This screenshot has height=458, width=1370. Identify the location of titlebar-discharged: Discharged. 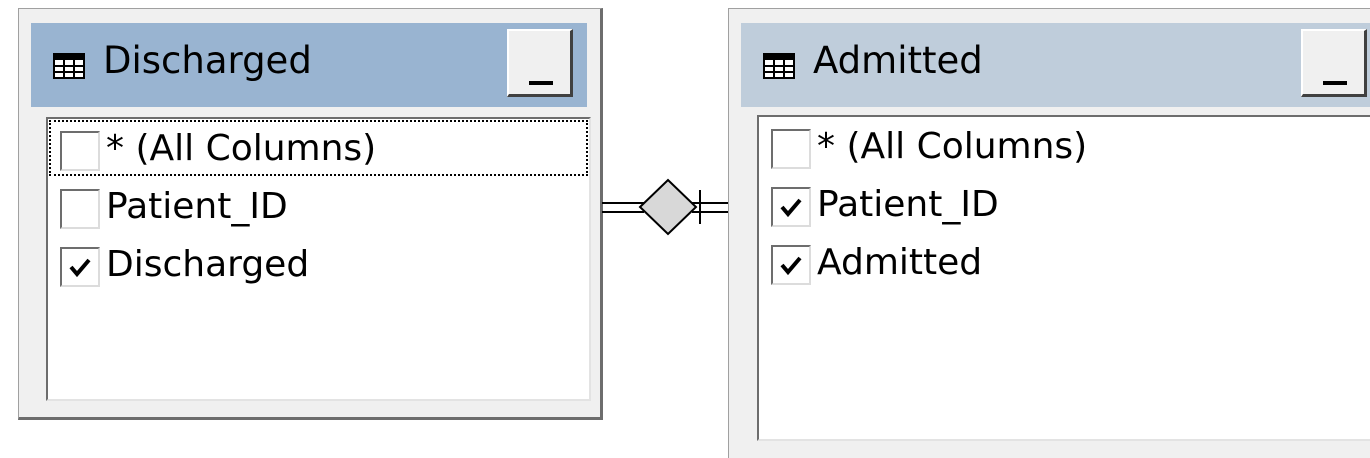
(309, 65).